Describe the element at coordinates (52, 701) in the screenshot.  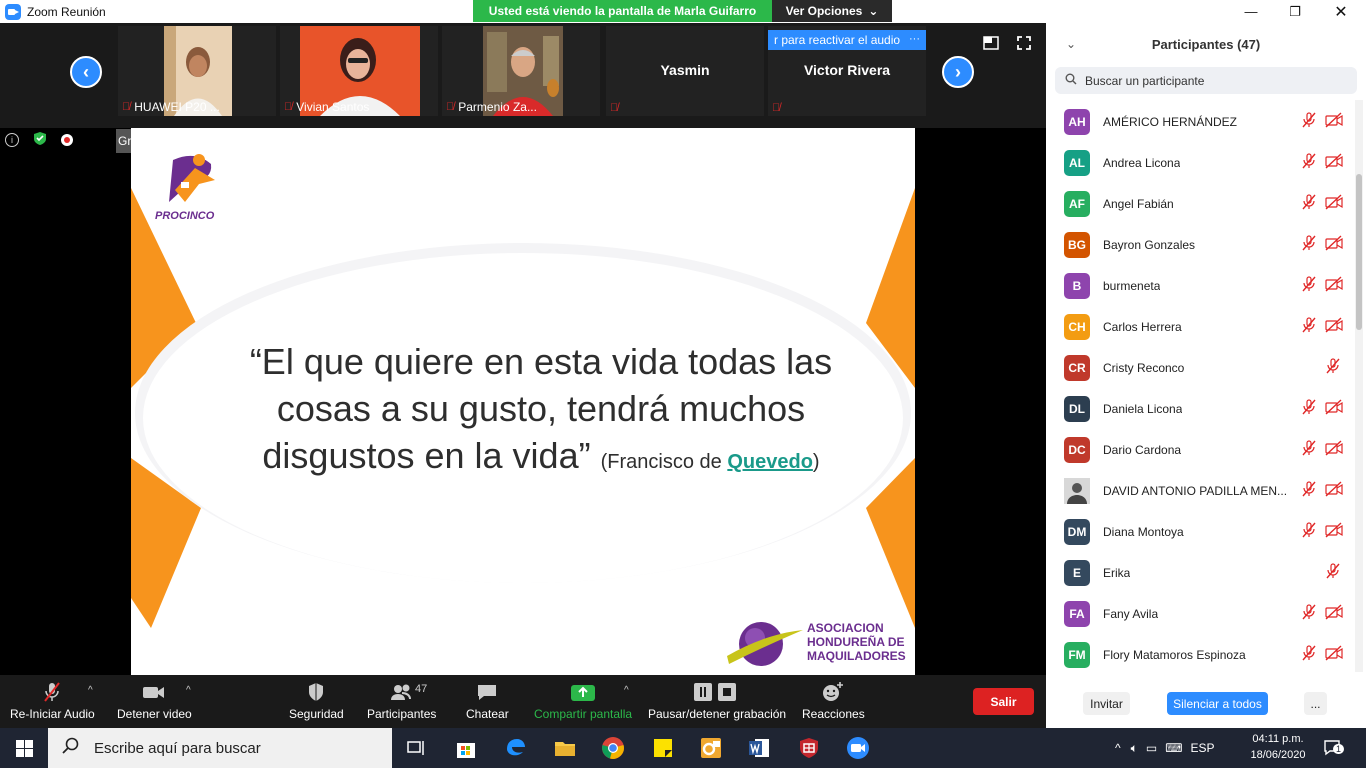
I see `audio-button: Re-Iniciar Audio` at that location.